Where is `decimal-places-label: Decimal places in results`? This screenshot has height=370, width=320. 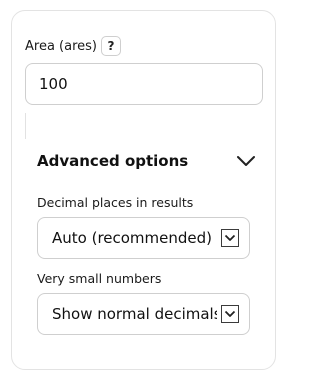 decimal-places-label: Decimal places in results is located at coordinates (115, 202).